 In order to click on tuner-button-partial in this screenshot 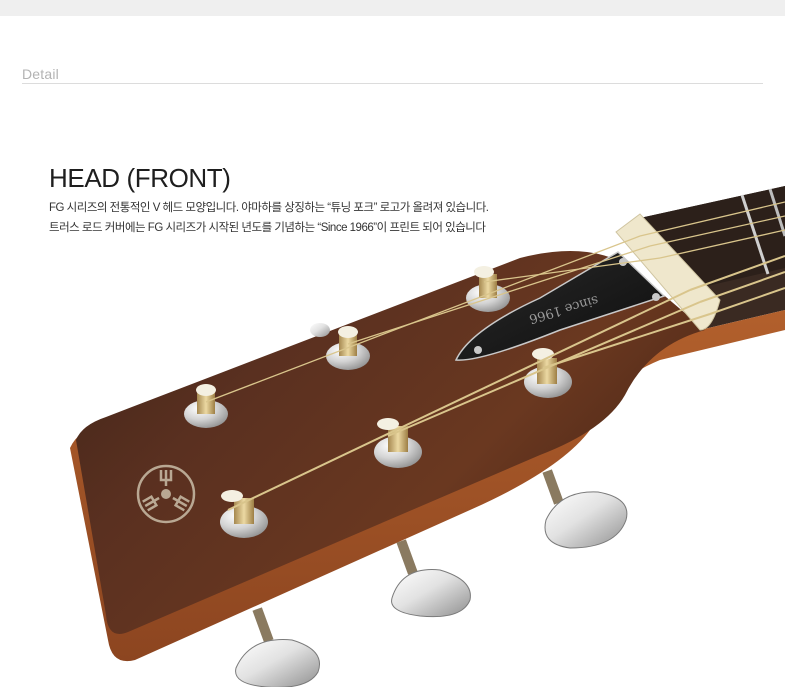, I will do `click(320, 330)`.